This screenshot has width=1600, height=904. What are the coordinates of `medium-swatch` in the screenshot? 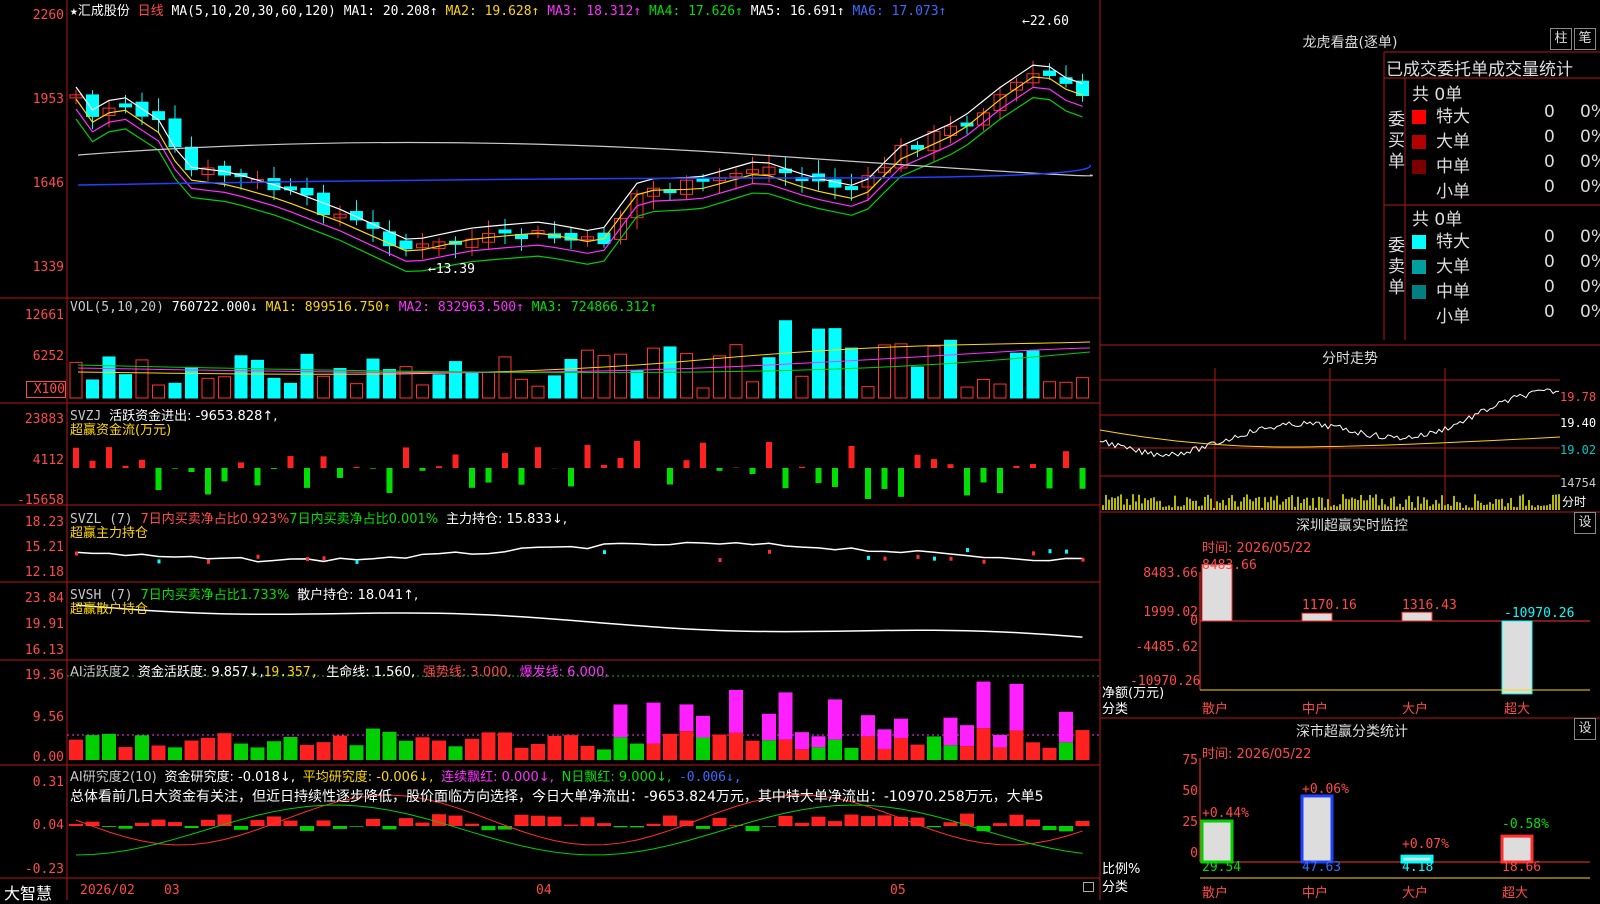 It's located at (1419, 167).